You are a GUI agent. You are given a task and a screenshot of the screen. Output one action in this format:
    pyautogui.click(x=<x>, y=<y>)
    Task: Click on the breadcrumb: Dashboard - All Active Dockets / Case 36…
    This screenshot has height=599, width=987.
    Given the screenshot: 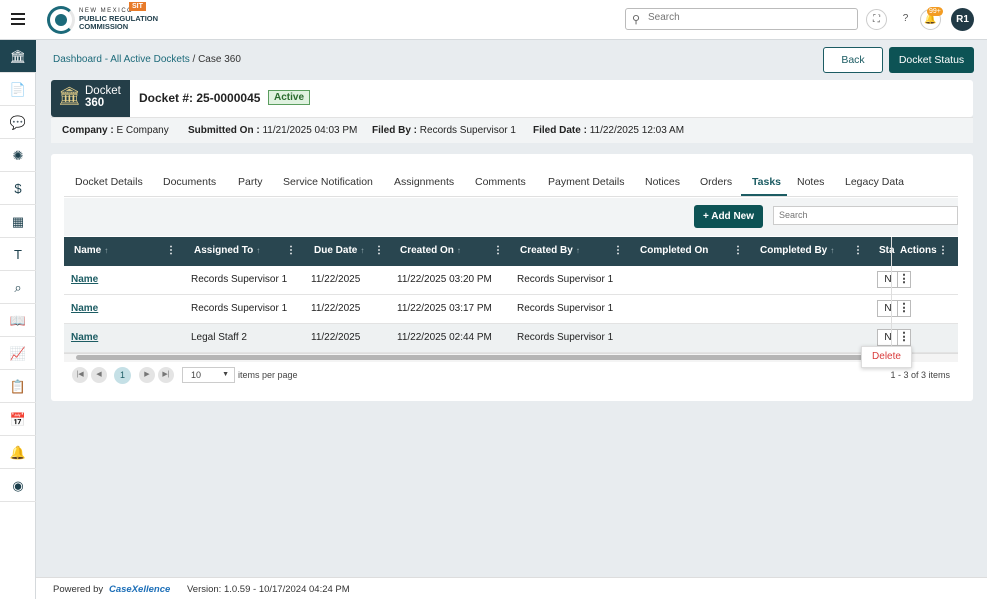 What is the action you would take?
    pyautogui.click(x=147, y=59)
    